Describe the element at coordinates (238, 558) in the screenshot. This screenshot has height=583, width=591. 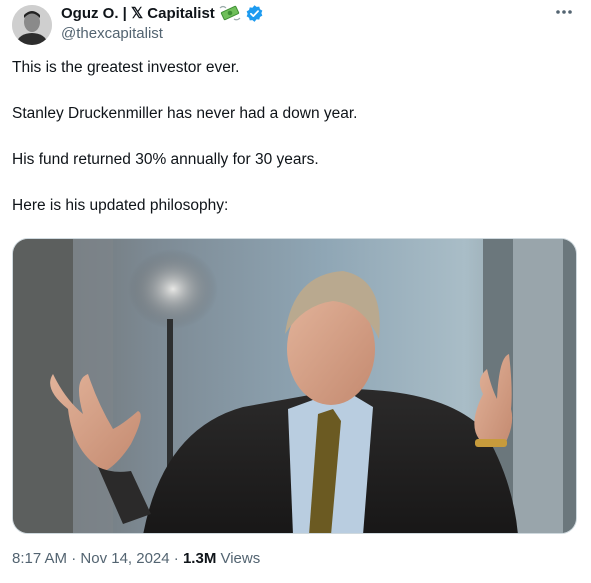
I see `views-label: Views` at that location.